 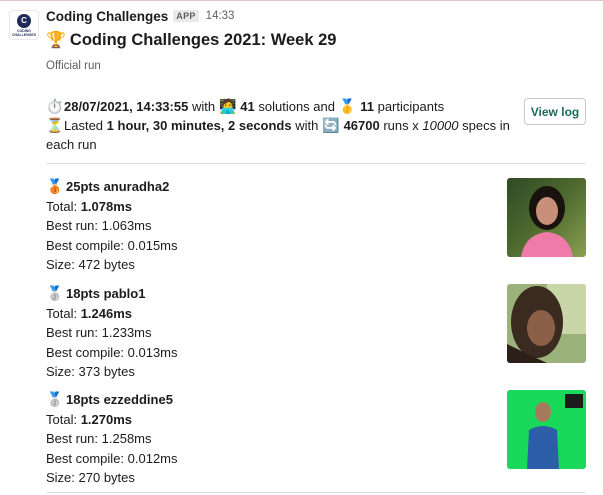 I want to click on top-border, so click(x=301, y=2).